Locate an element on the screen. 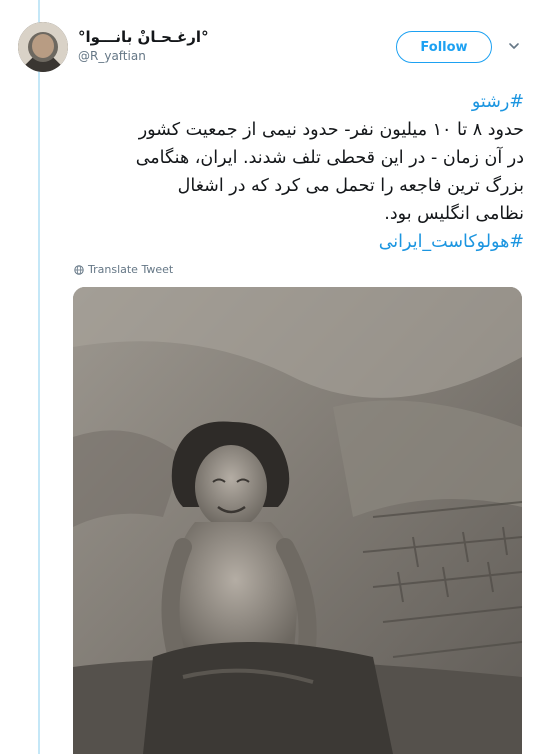 The height and width of the screenshot is (754, 554). thread-line is located at coordinates (39, 377).